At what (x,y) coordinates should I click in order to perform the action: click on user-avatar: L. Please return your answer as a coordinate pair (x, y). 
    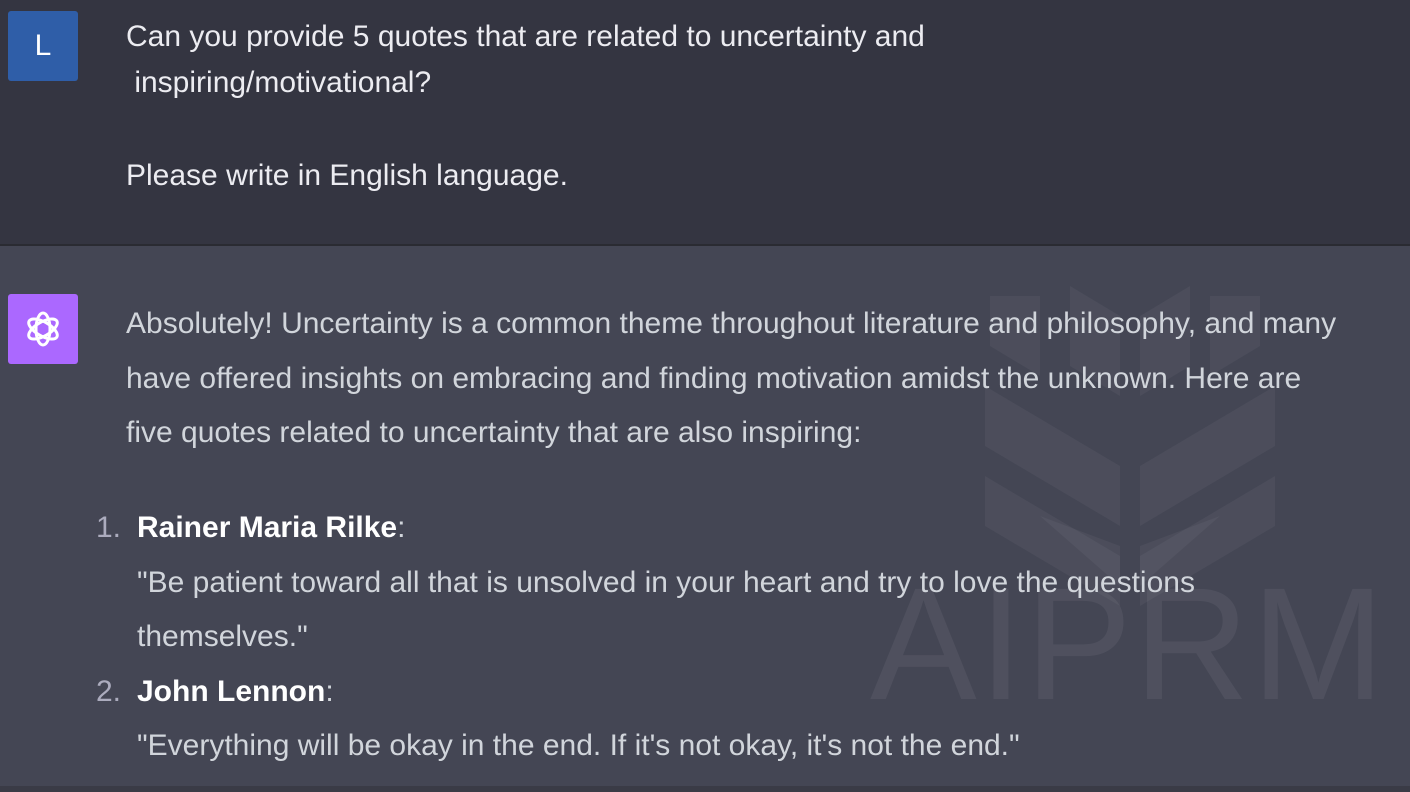
    Looking at the image, I should click on (43, 46).